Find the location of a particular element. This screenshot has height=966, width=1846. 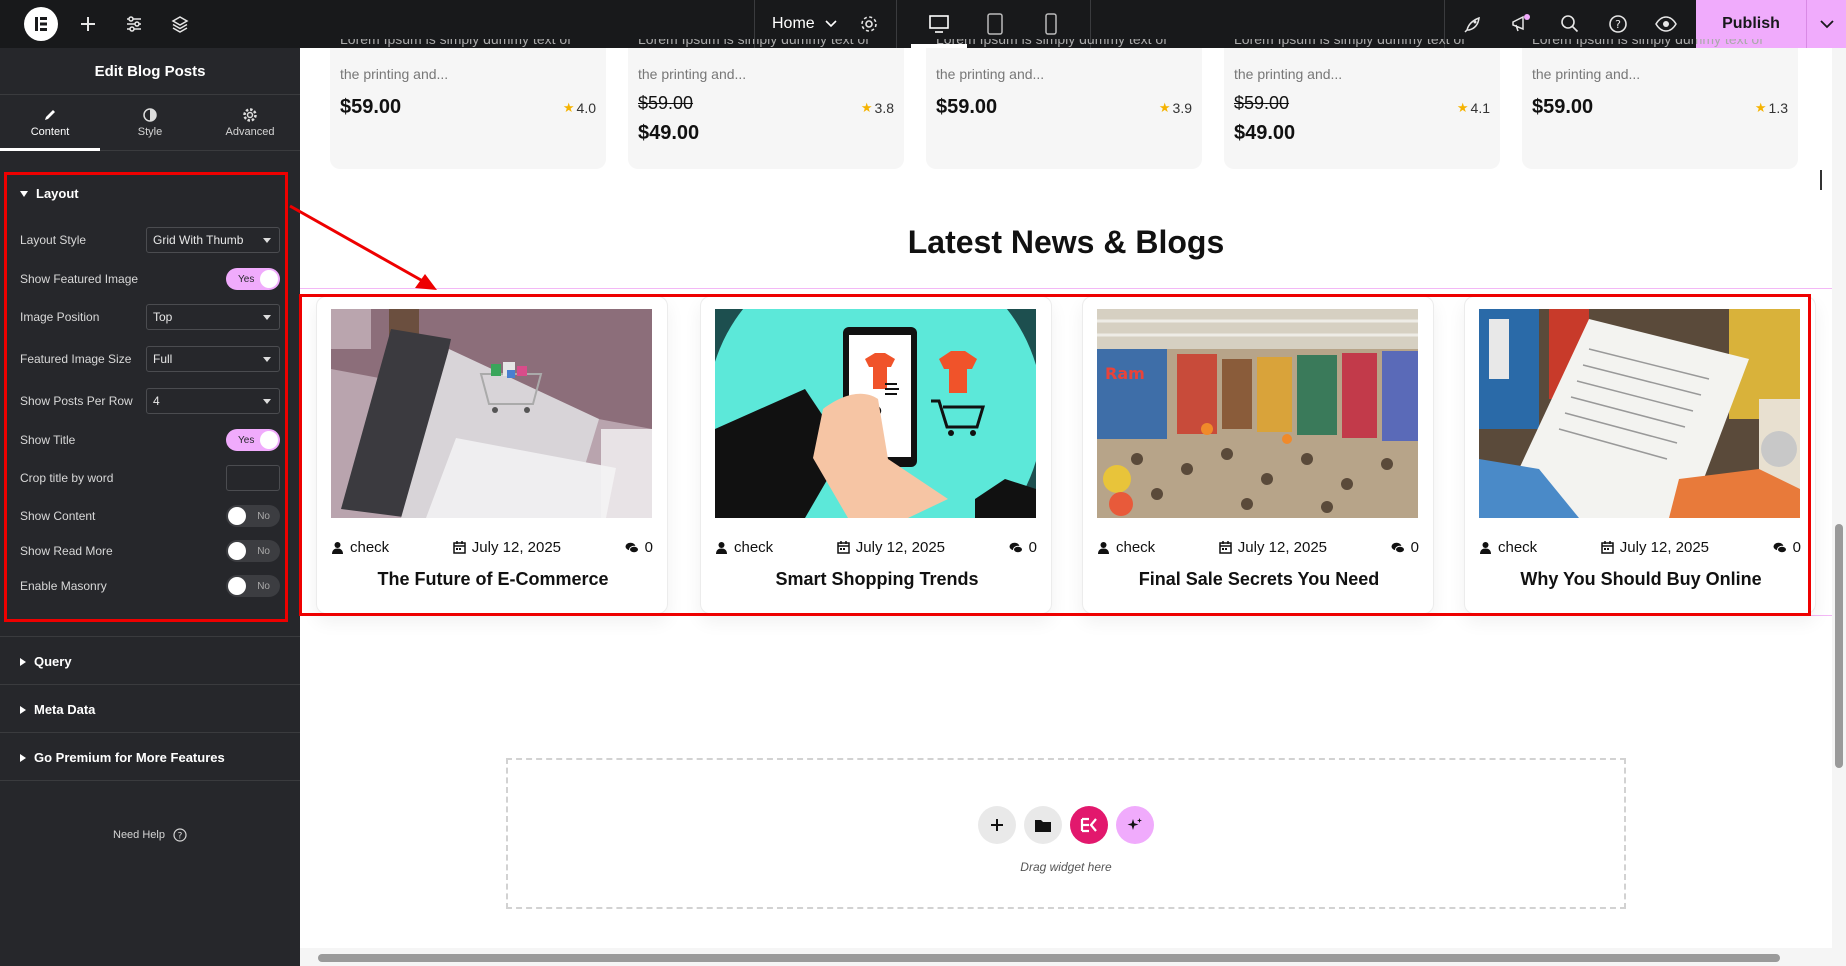

section-border is located at coordinates (1066, 288).